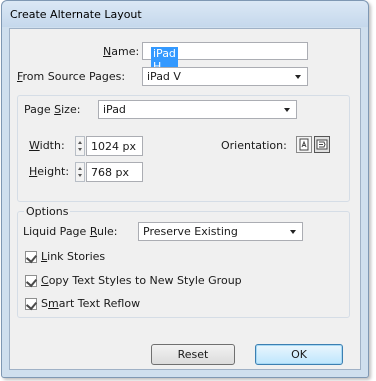 The height and width of the screenshot is (381, 376). Describe the element at coordinates (76, 14) in the screenshot. I see `dialog-title: Create Alternate Layout` at that location.